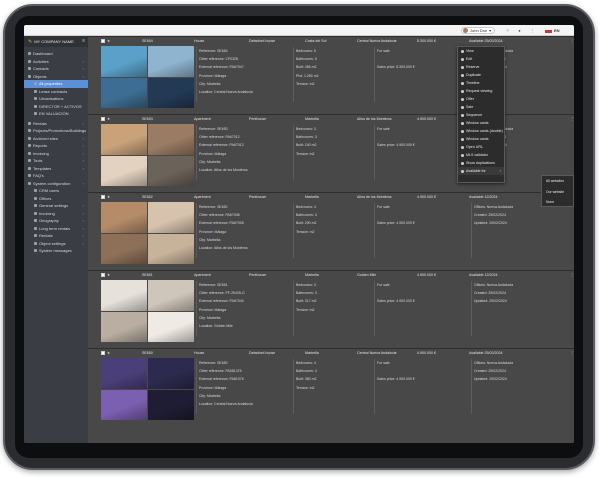 Image resolution: width=599 pixels, height=477 pixels. I want to click on sidebar-item: Projects/Promotions/Buildings ›, so click(56, 131).